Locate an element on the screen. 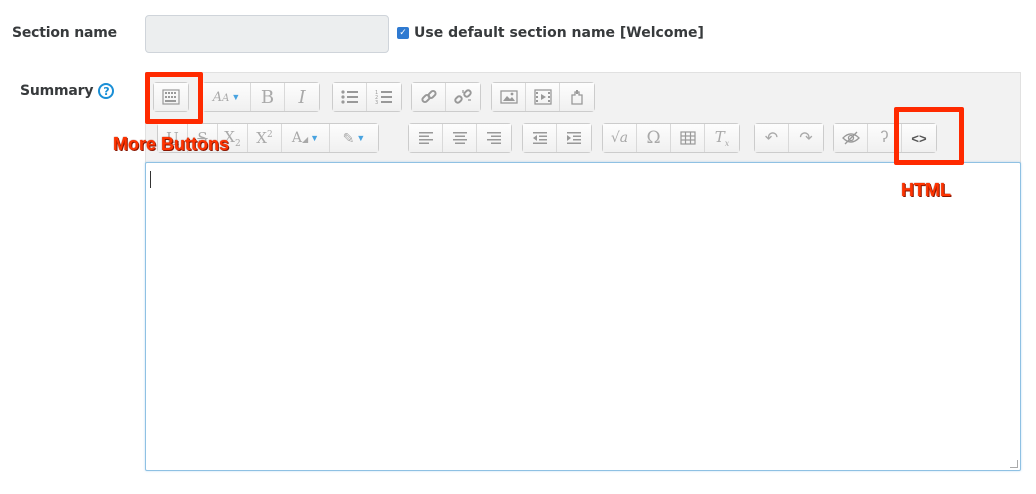 This screenshot has height=494, width=1036. special-character-icon: Ω is located at coordinates (654, 138).